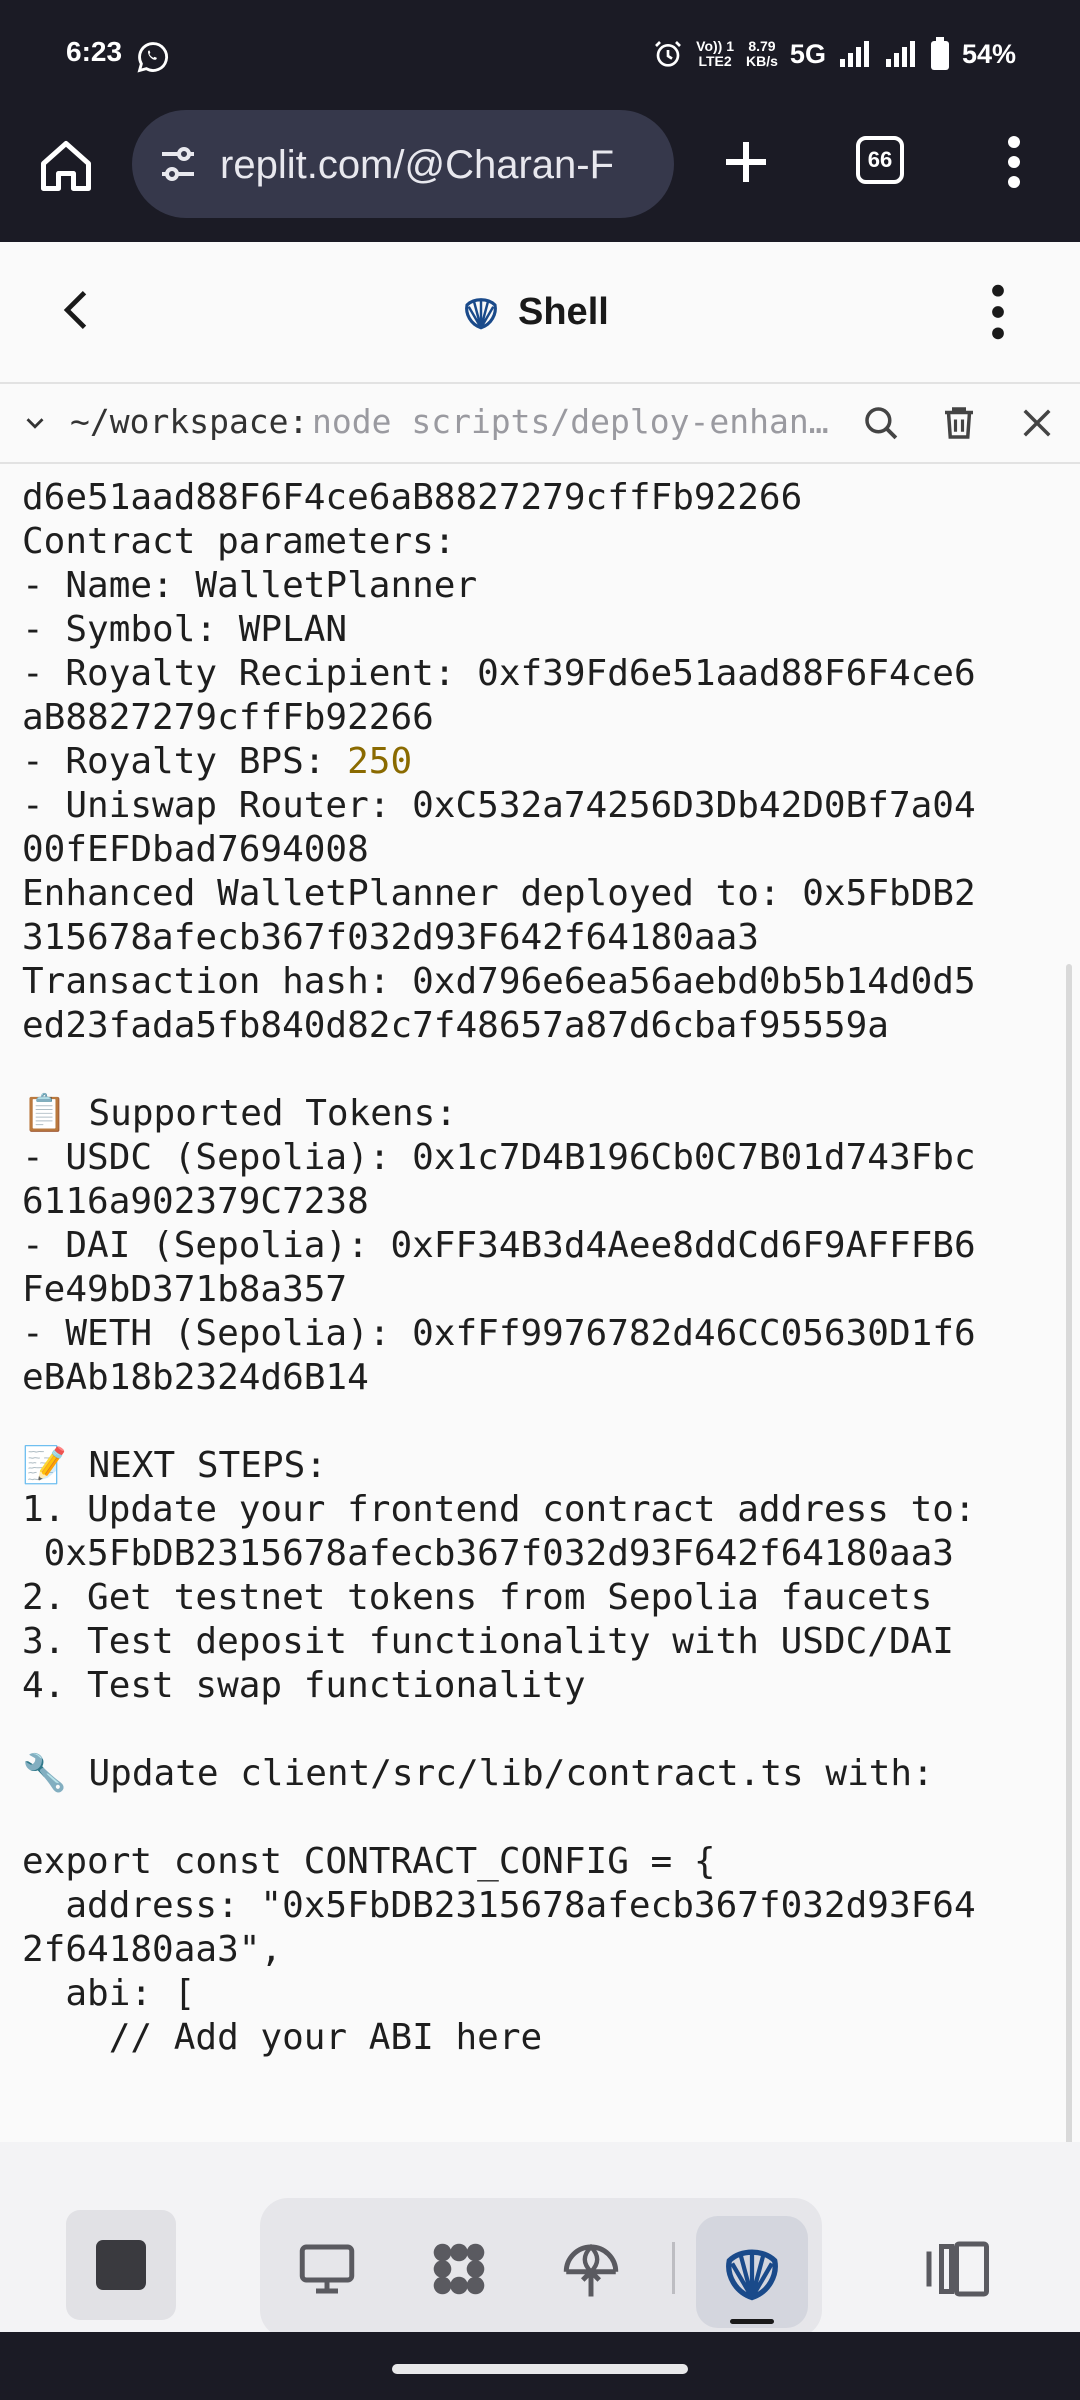 The image size is (1080, 2400). I want to click on status-icons: Vo)) 1 LTE2 8.79 KB/s 5G 54%, so click(834, 54).